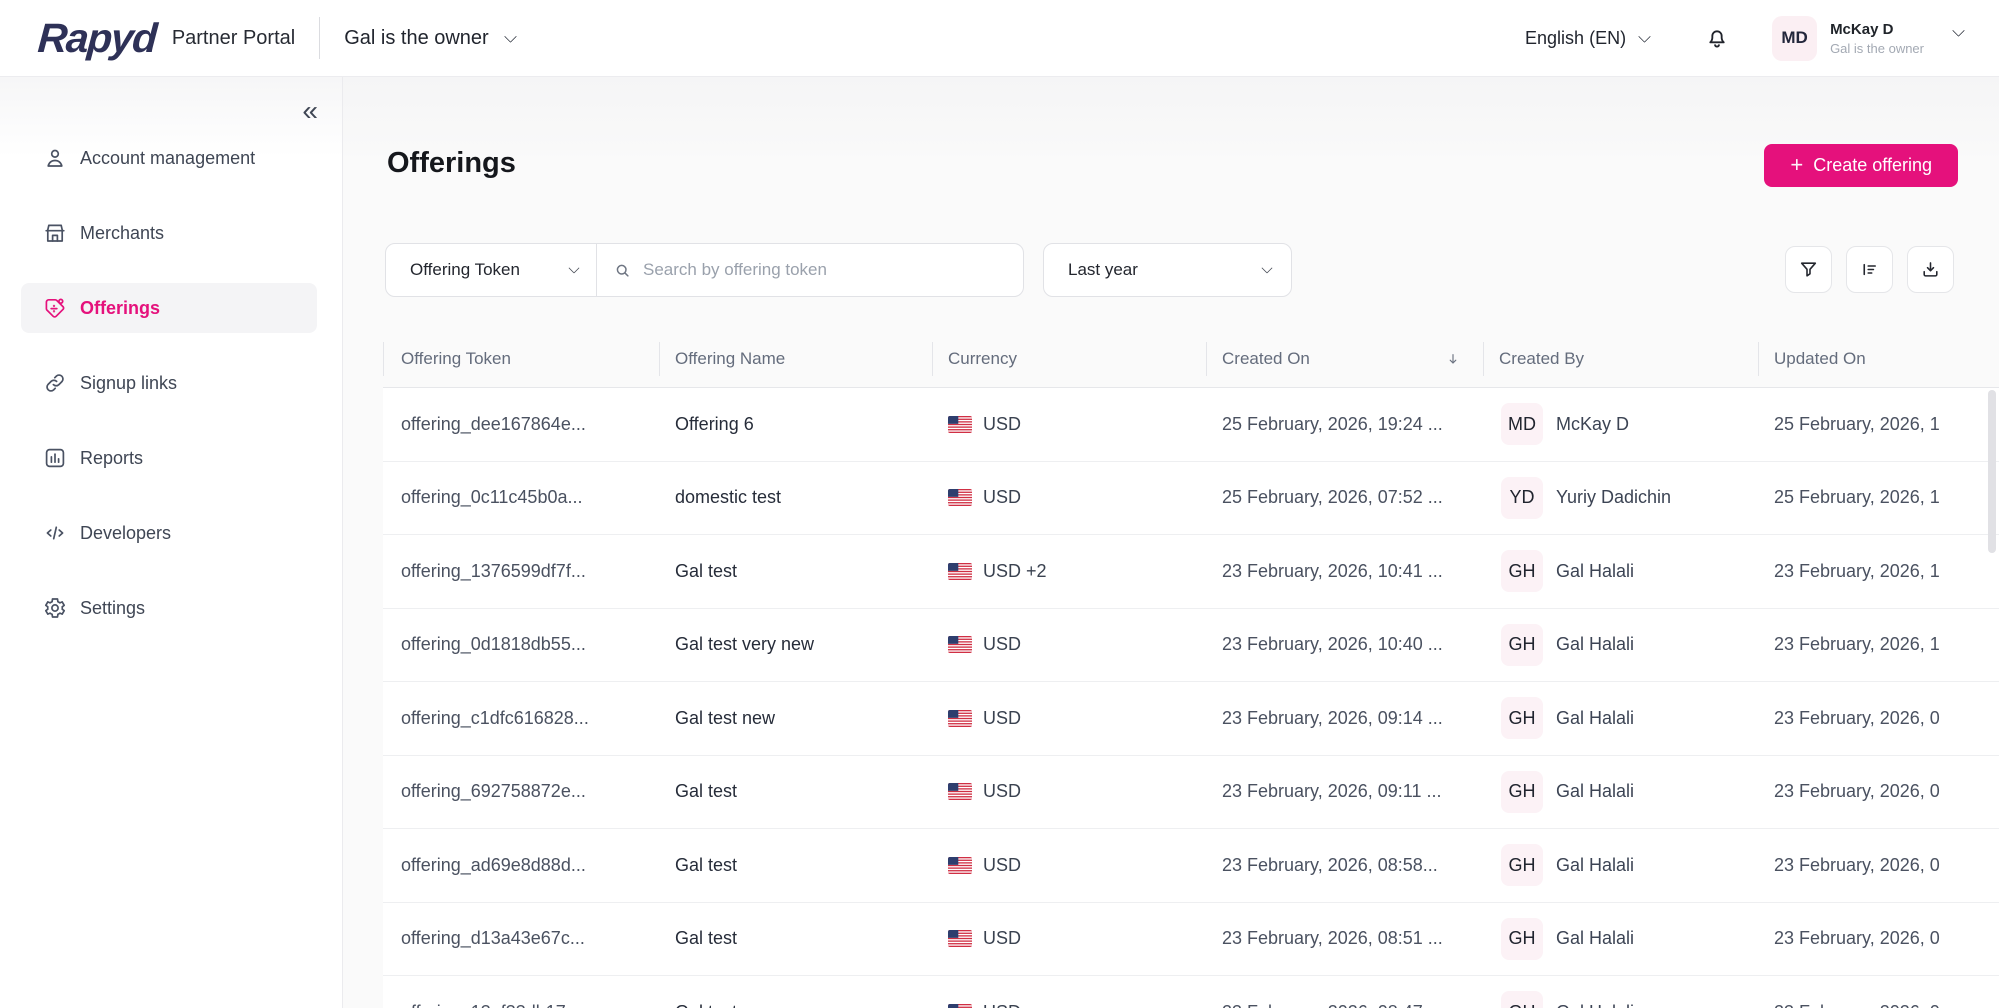 The height and width of the screenshot is (1008, 1999). I want to click on filter-button, so click(1808, 269).